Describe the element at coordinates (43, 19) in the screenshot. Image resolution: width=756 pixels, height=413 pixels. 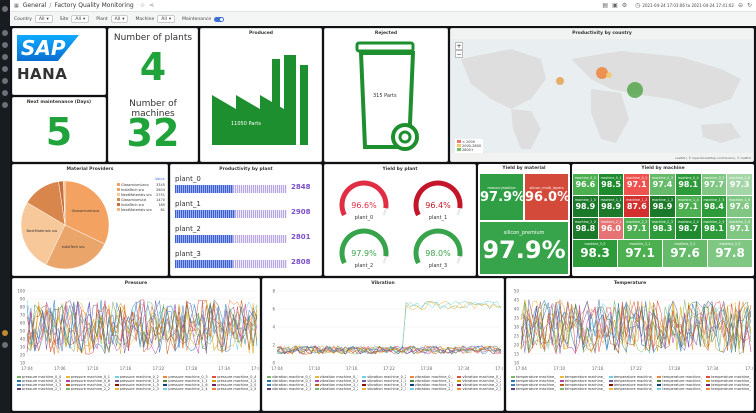
I see `country-select: All ▾` at that location.